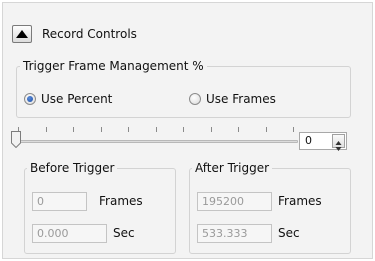  I want to click on trigger-percent-spinbox: 0, so click(323, 141).